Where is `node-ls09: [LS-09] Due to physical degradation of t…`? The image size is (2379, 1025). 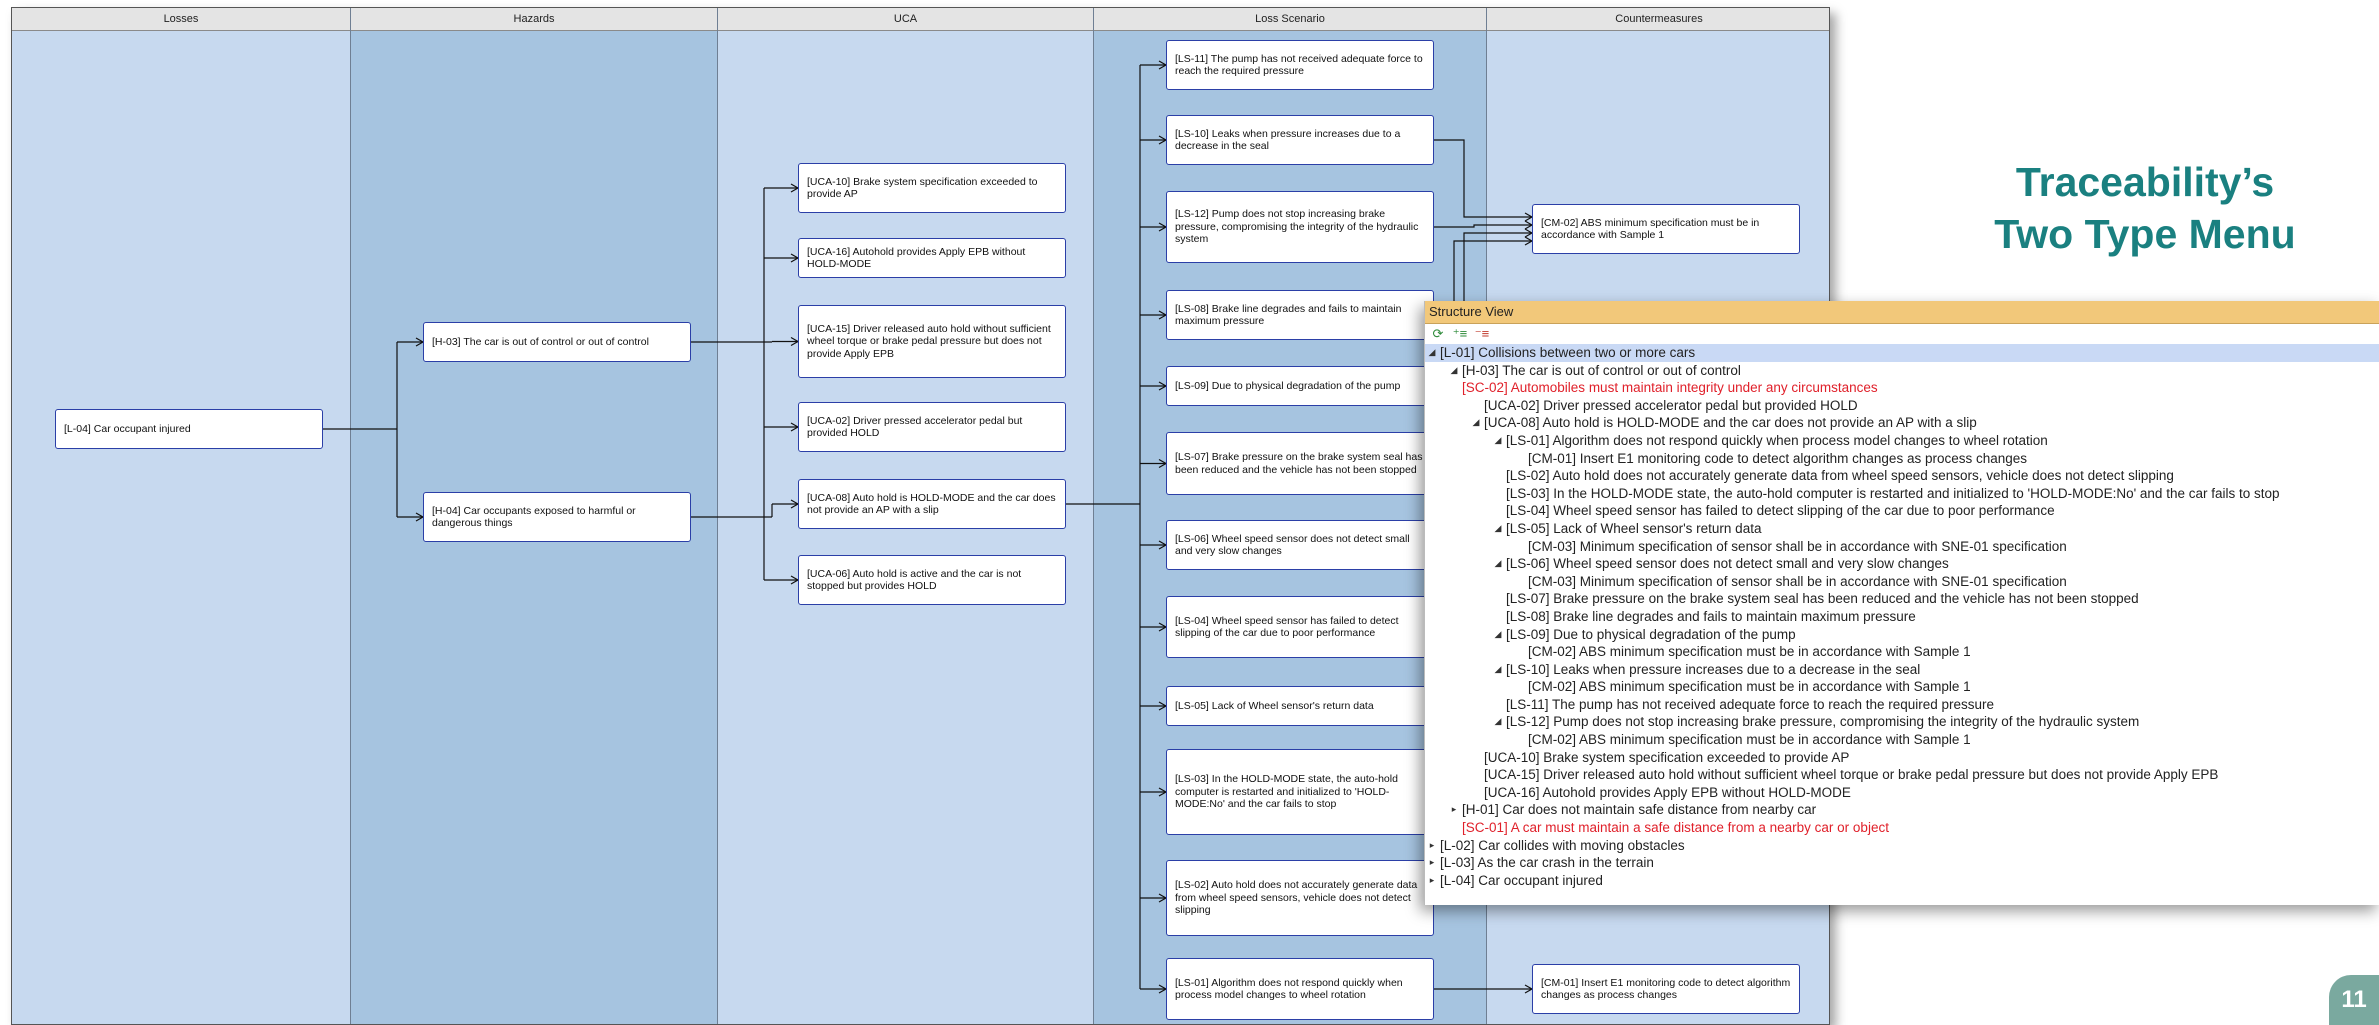
node-ls09: [LS-09] Due to physical degradation of t… is located at coordinates (1300, 386).